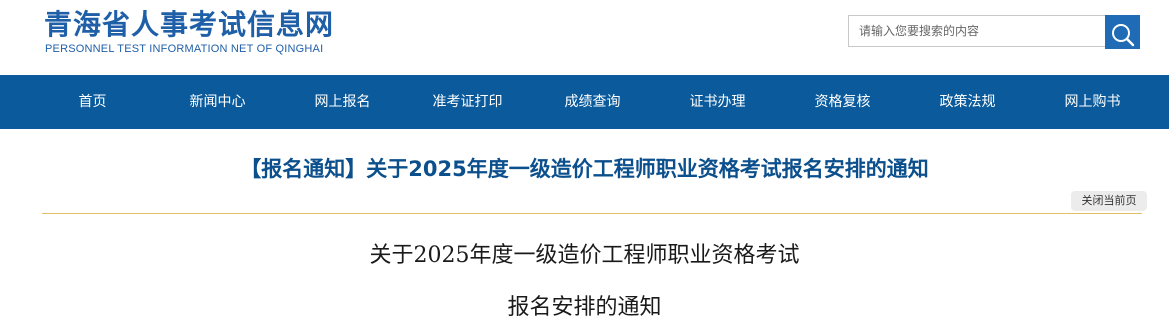  Describe the element at coordinates (217, 102) in the screenshot. I see `nav-item-news-center: 新闻中心` at that location.